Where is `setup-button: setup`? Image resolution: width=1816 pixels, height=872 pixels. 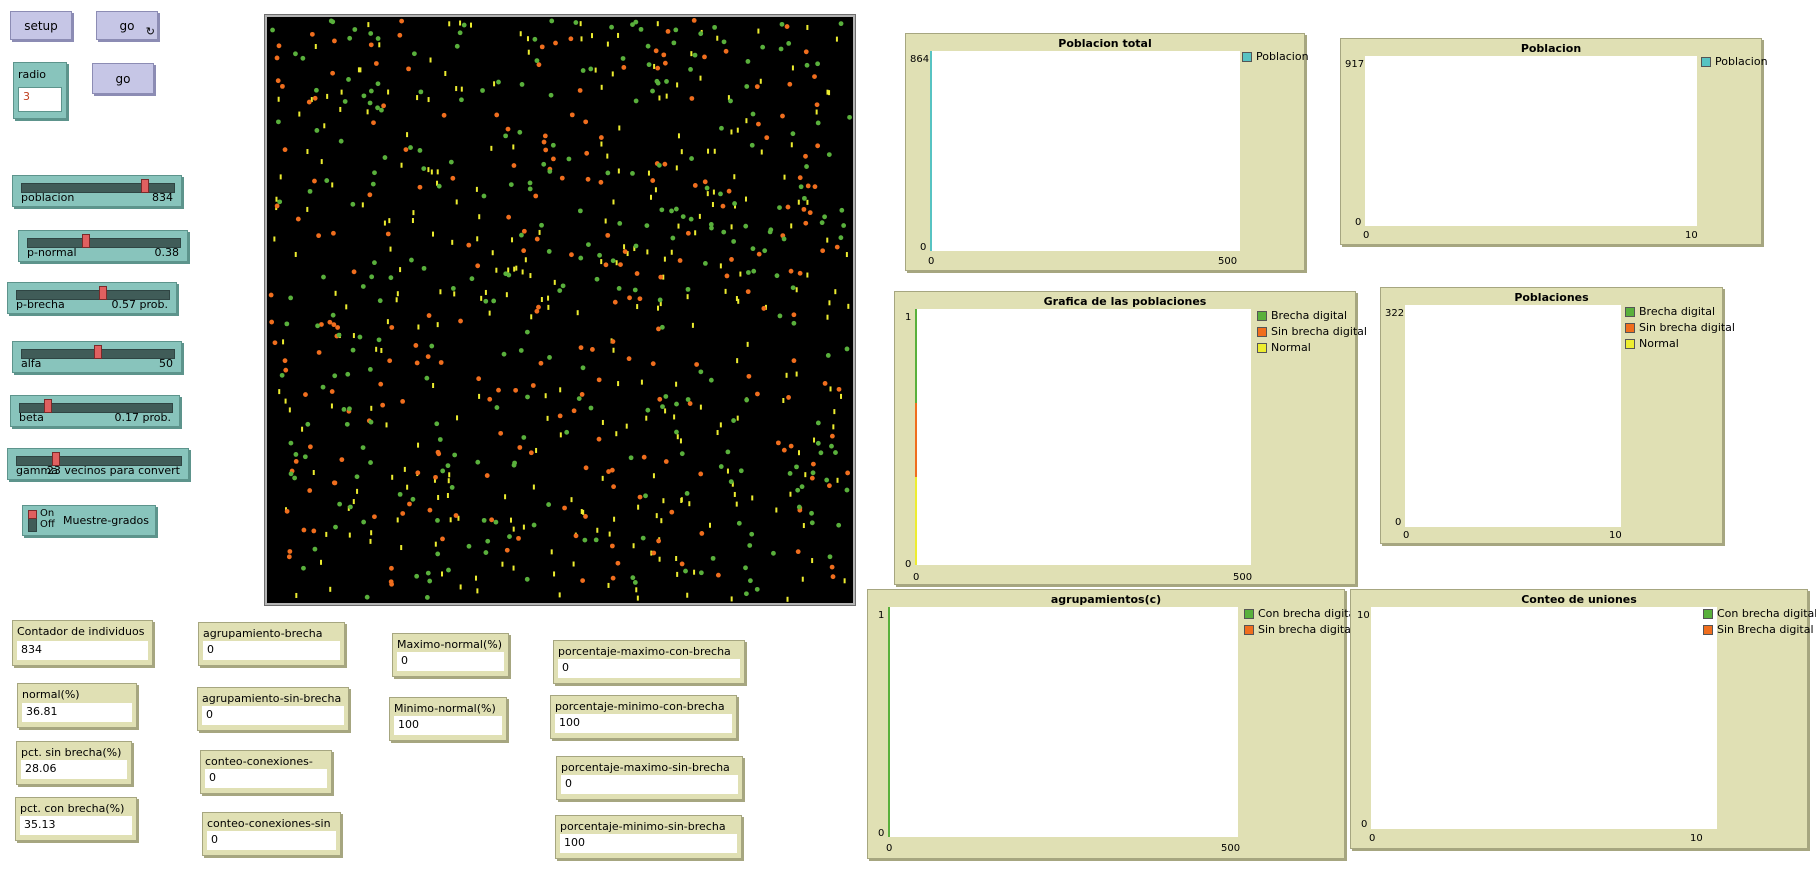 setup-button: setup is located at coordinates (41, 25).